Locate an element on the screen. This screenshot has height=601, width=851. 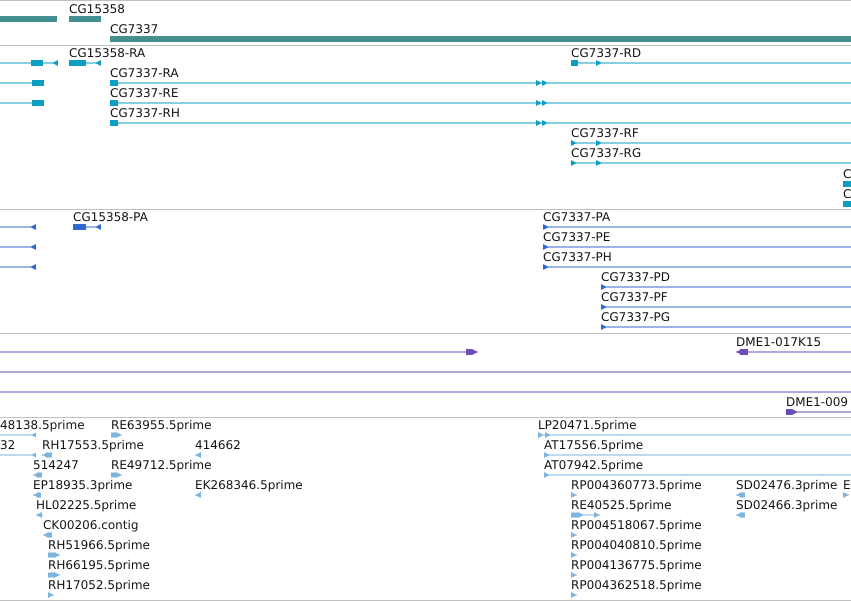
feature-label: CG7337-RG is located at coordinates (606, 153).